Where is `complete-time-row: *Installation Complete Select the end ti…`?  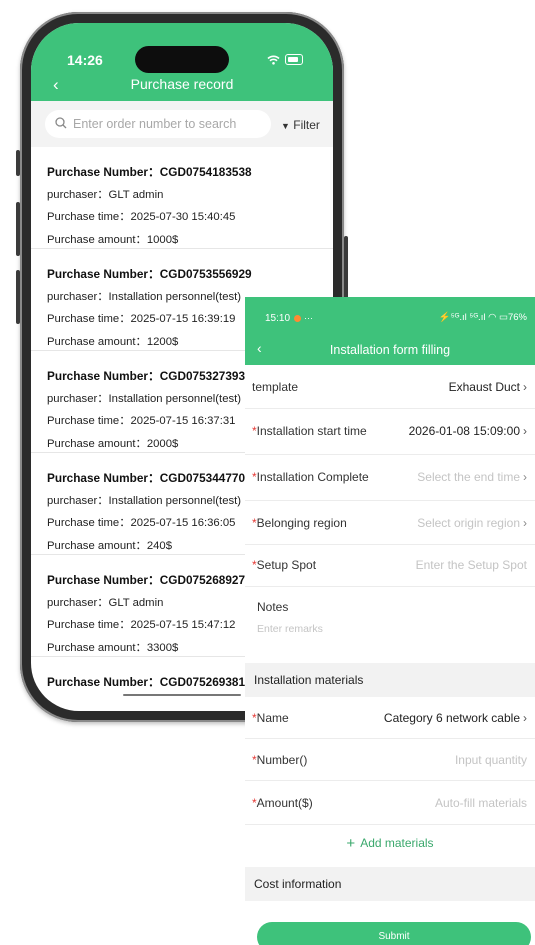
complete-time-row: *Installation Complete Select the end ti… is located at coordinates (390, 478).